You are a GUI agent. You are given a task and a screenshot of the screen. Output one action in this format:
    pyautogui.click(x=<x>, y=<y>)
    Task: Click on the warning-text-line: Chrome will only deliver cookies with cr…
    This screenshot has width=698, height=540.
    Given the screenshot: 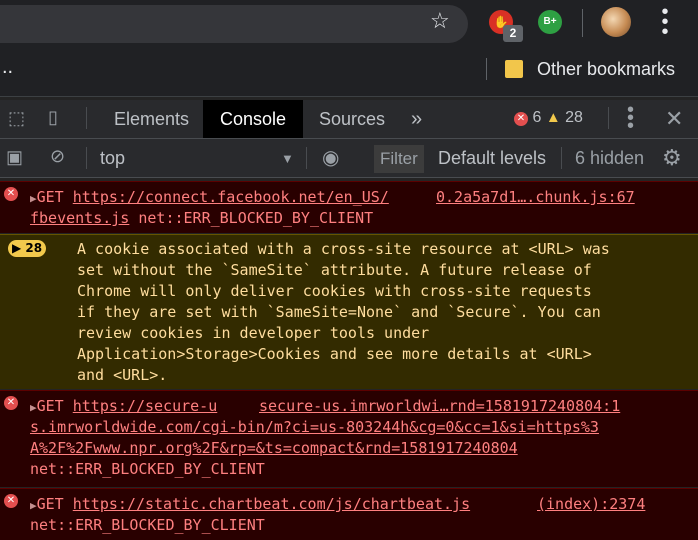 What is the action you would take?
    pyautogui.click(x=334, y=291)
    